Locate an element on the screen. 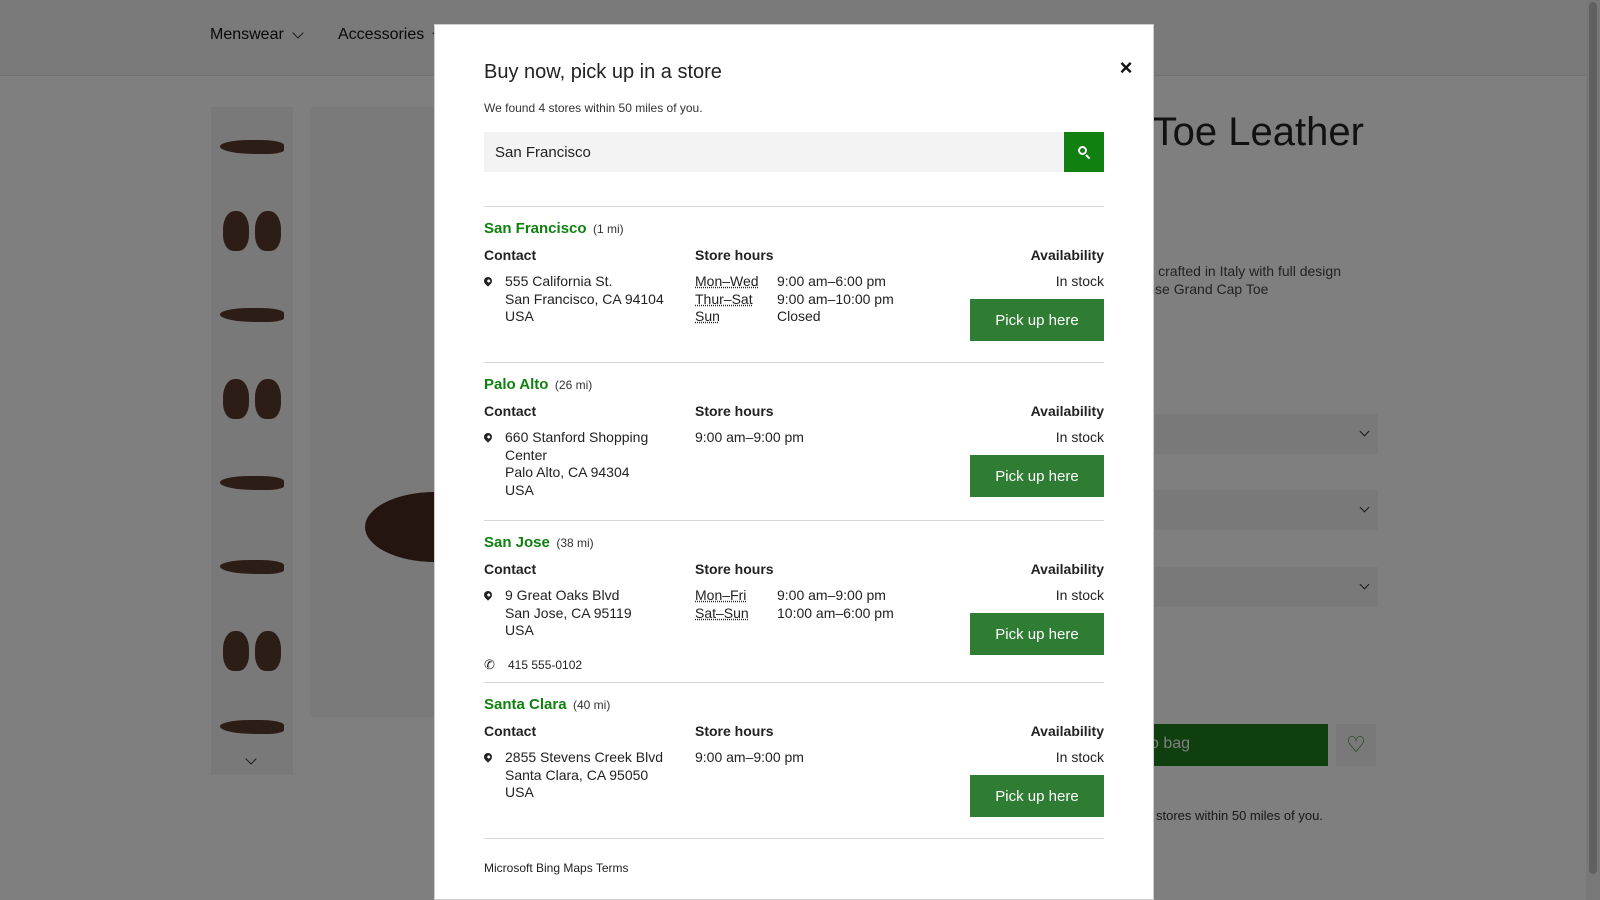  bing-maps-terms-link: Microsoft Bing Maps Terms is located at coordinates (556, 868).